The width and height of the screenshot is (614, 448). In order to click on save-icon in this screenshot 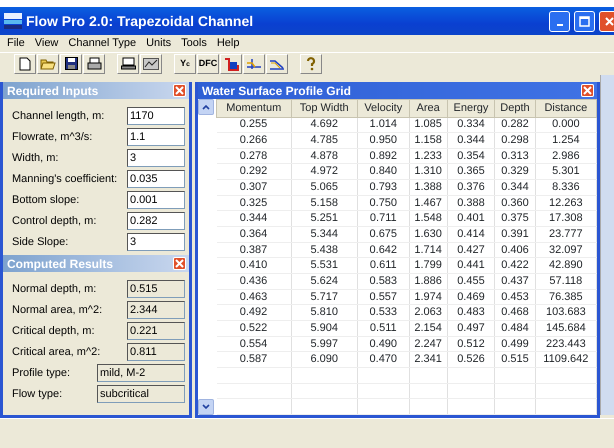, I will do `click(71, 63)`.